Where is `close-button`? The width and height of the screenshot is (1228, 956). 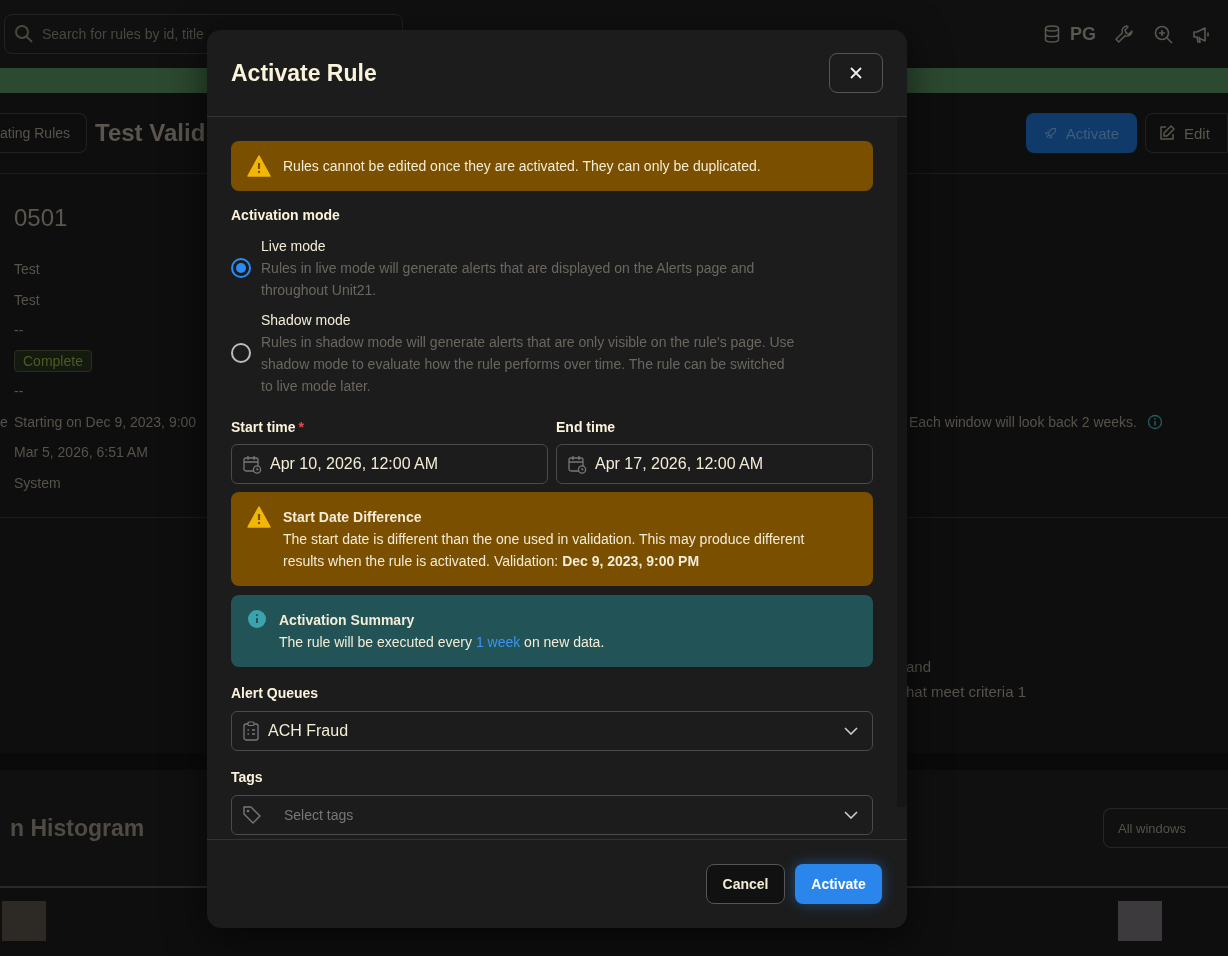
close-button is located at coordinates (856, 73).